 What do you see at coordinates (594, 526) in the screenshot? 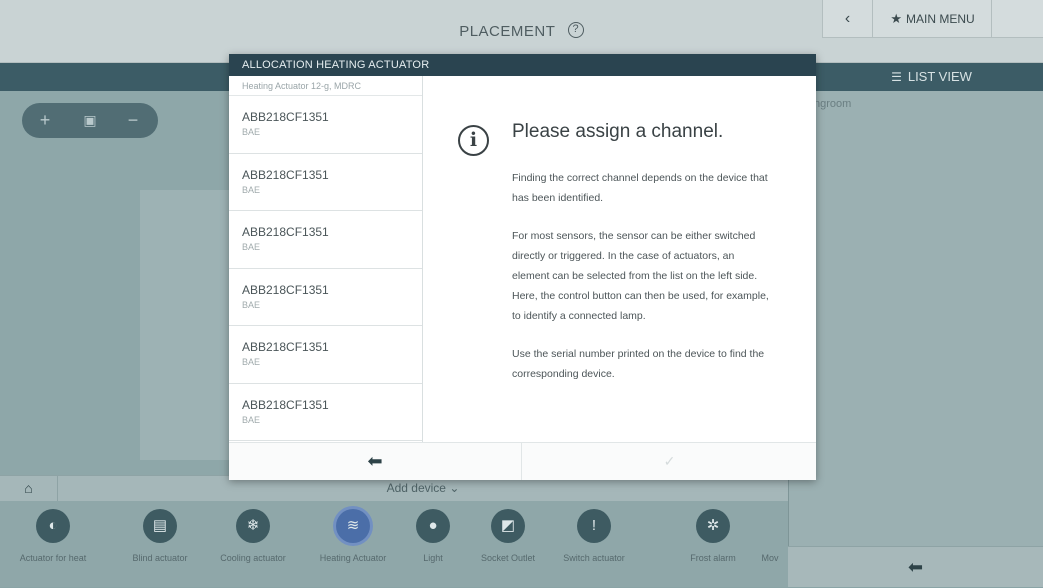
I see `switch-icon: !` at bounding box center [594, 526].